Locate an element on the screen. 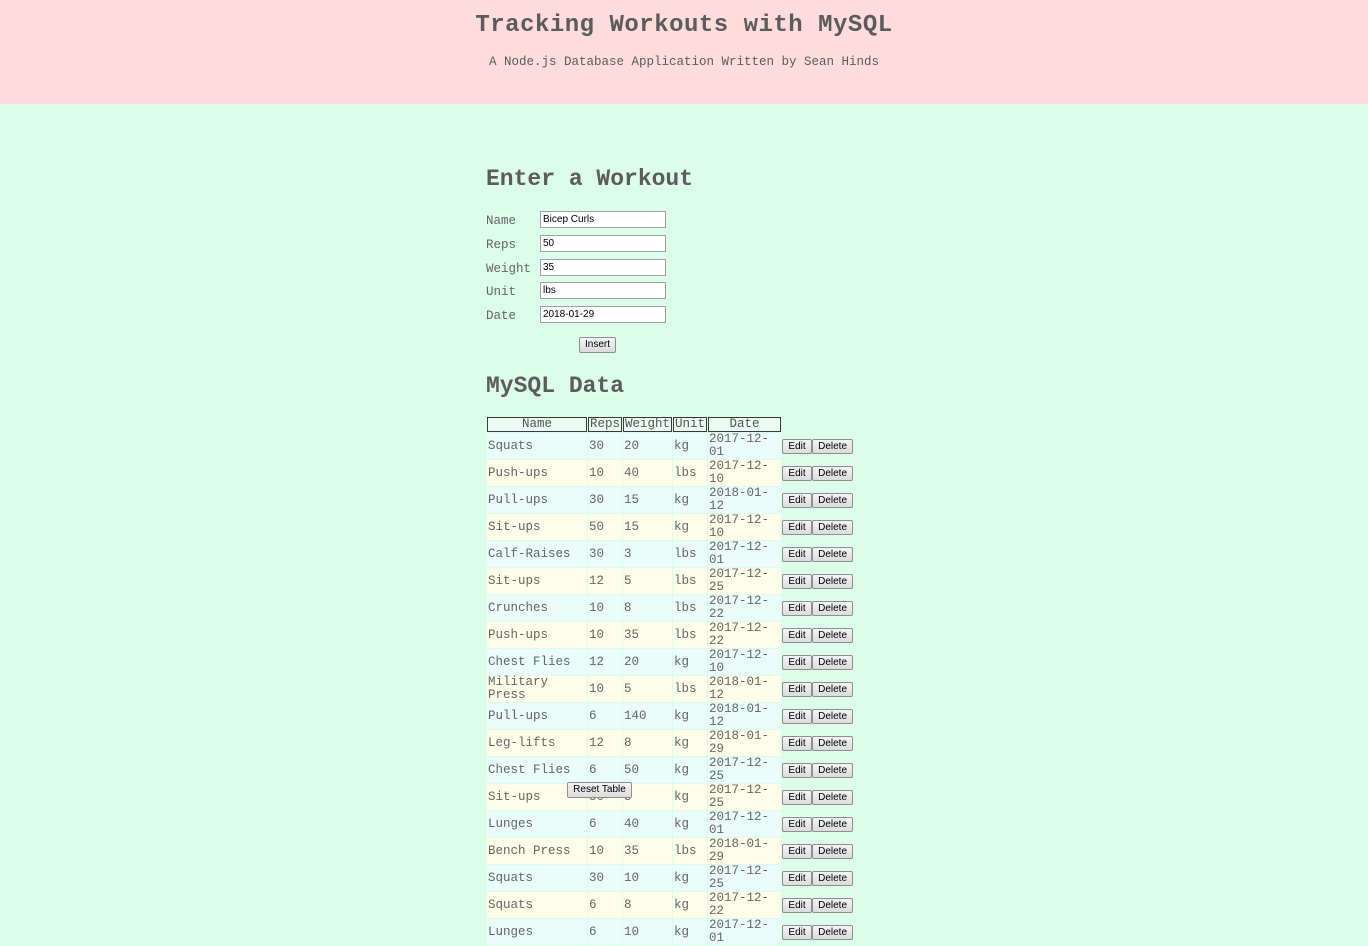 The width and height of the screenshot is (1368, 946). cell-reps: 50 is located at coordinates (605, 527).